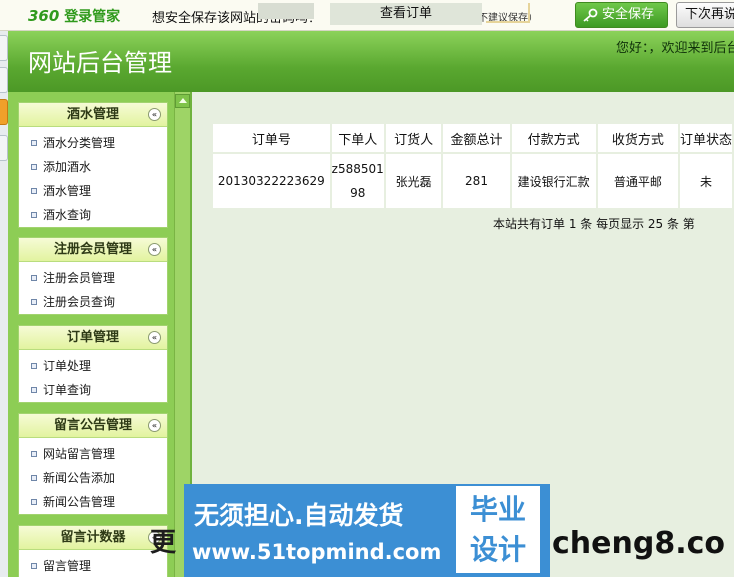  I want to click on menu-group-counter: 留言计数器 « 留言管理, so click(93, 551).